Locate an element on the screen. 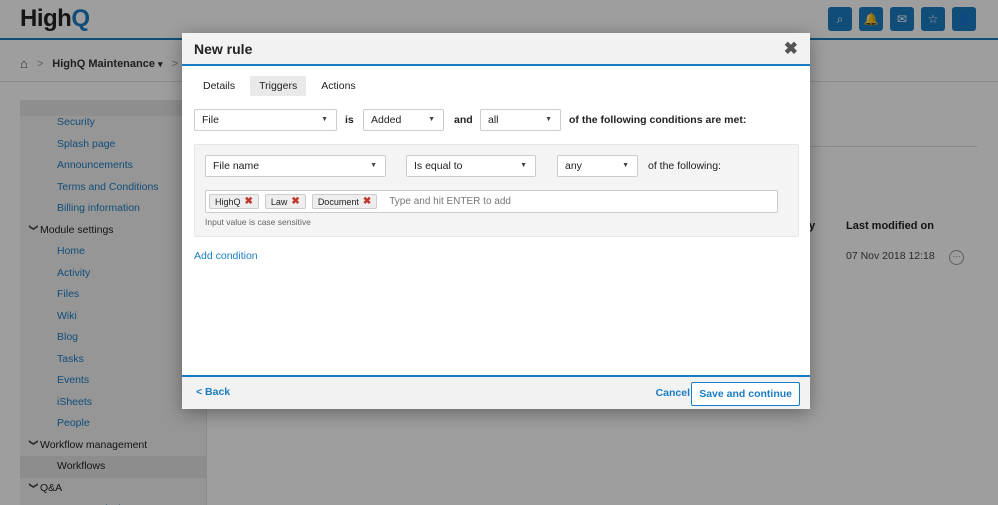 This screenshot has height=505, width=998. tab-details: Details is located at coordinates (219, 86).